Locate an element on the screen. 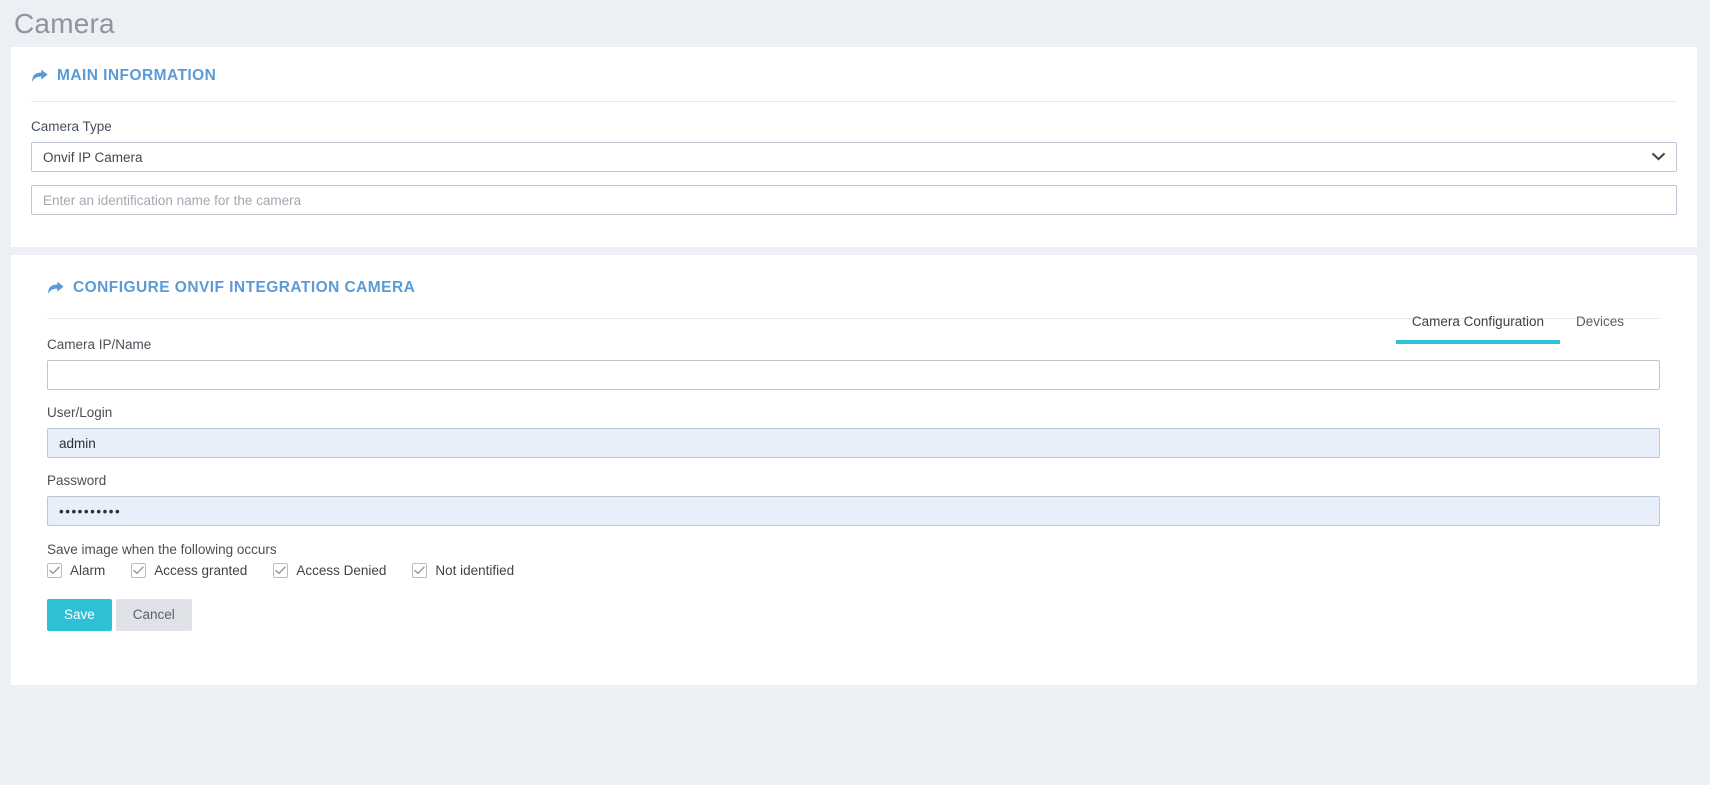 The height and width of the screenshot is (785, 1710). save-button: Save is located at coordinates (79, 615).